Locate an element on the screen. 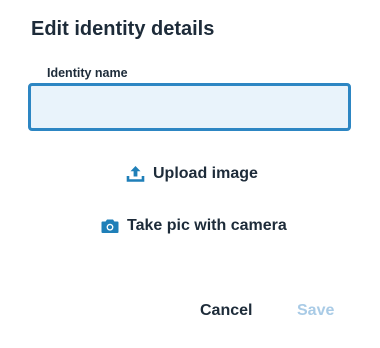 Image resolution: width=380 pixels, height=348 pixels. take-pic-button: Take pic with camera is located at coordinates (194, 226).